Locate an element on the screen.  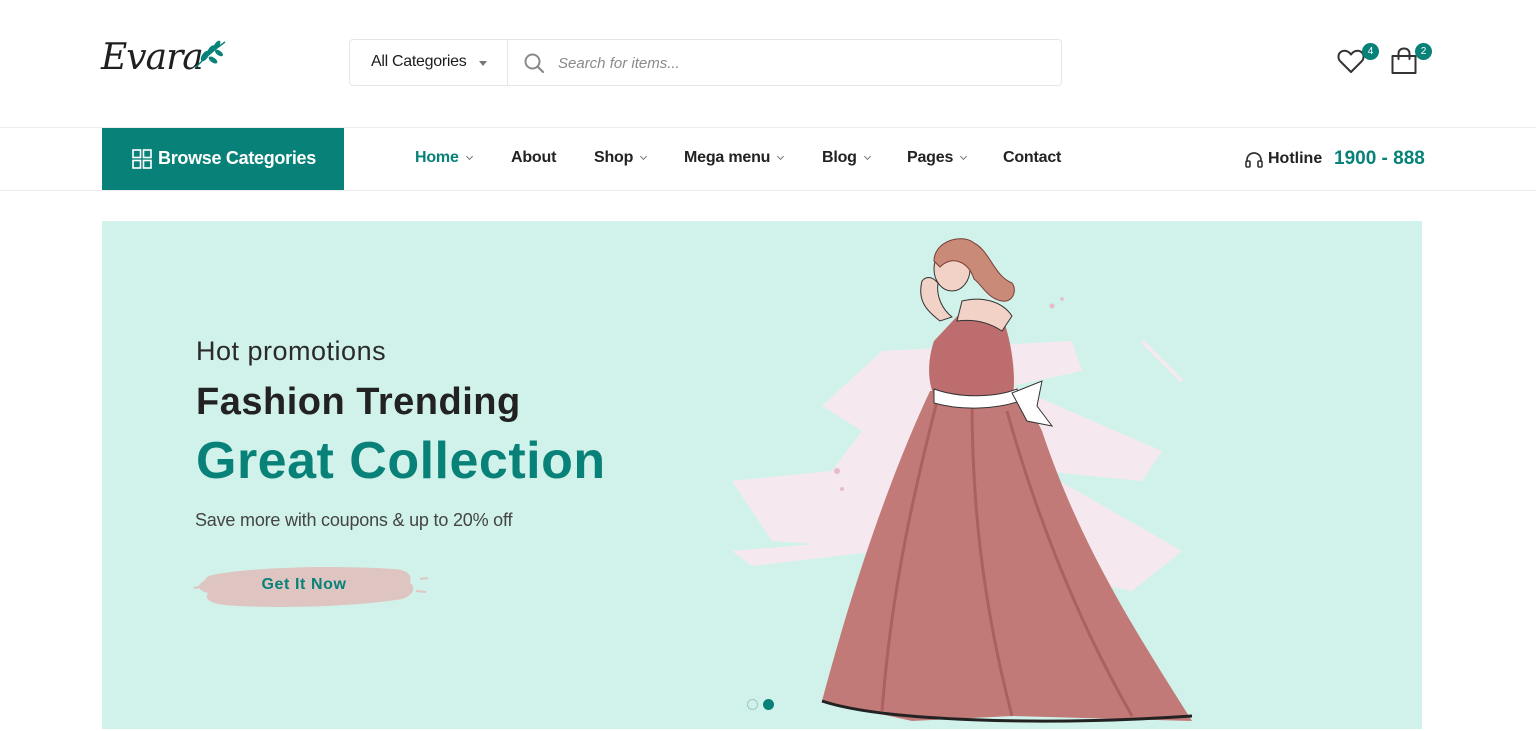
leaf-icon is located at coordinates (210, 54).